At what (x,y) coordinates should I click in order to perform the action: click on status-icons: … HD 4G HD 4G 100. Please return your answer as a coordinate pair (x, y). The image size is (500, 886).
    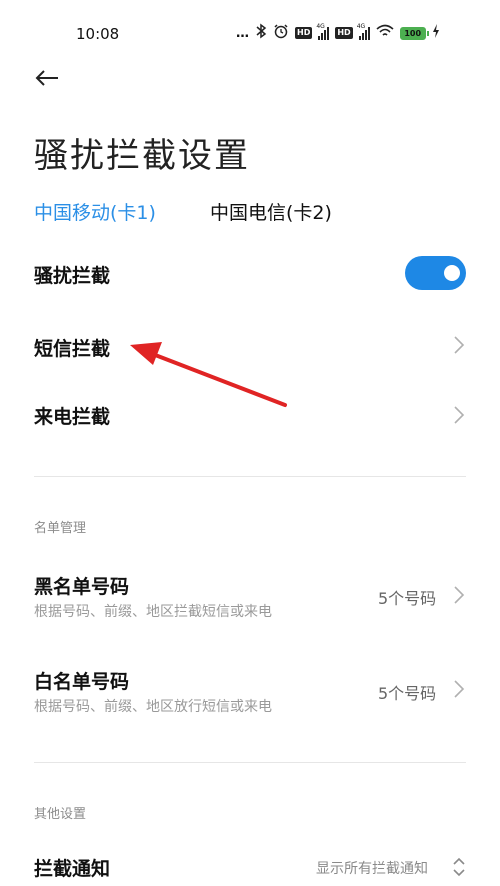
    Looking at the image, I should click on (338, 33).